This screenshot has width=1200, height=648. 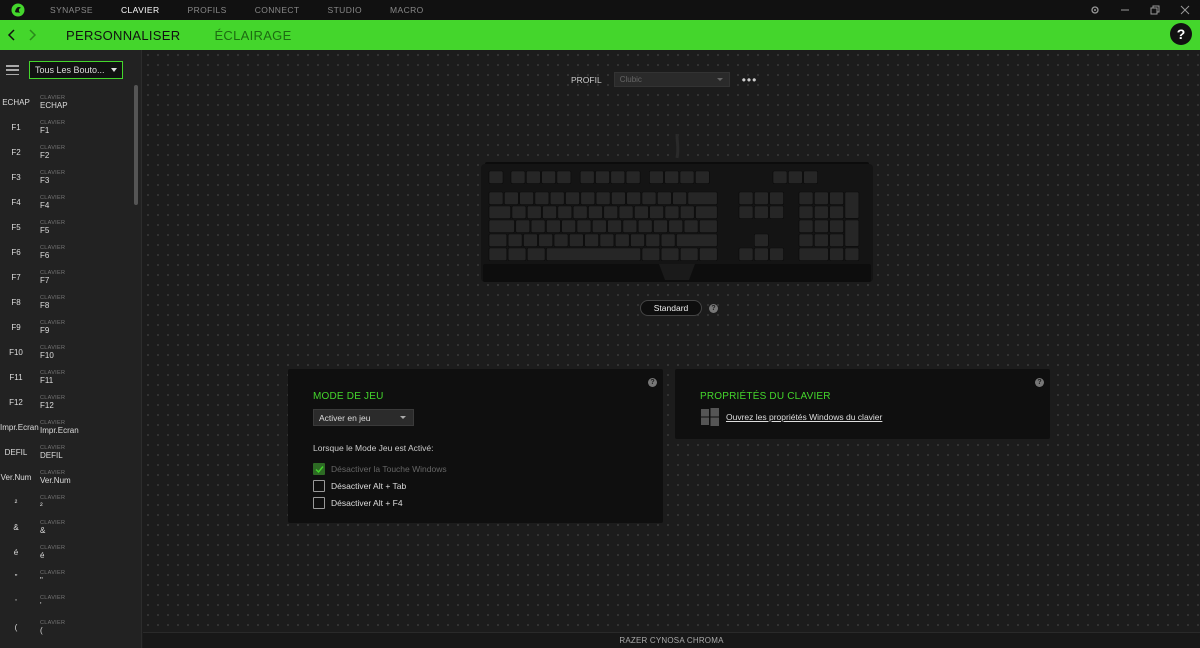 What do you see at coordinates (380, 469) in the screenshot?
I see `option-disable-windows-key: Désactiver la Touche Windows` at bounding box center [380, 469].